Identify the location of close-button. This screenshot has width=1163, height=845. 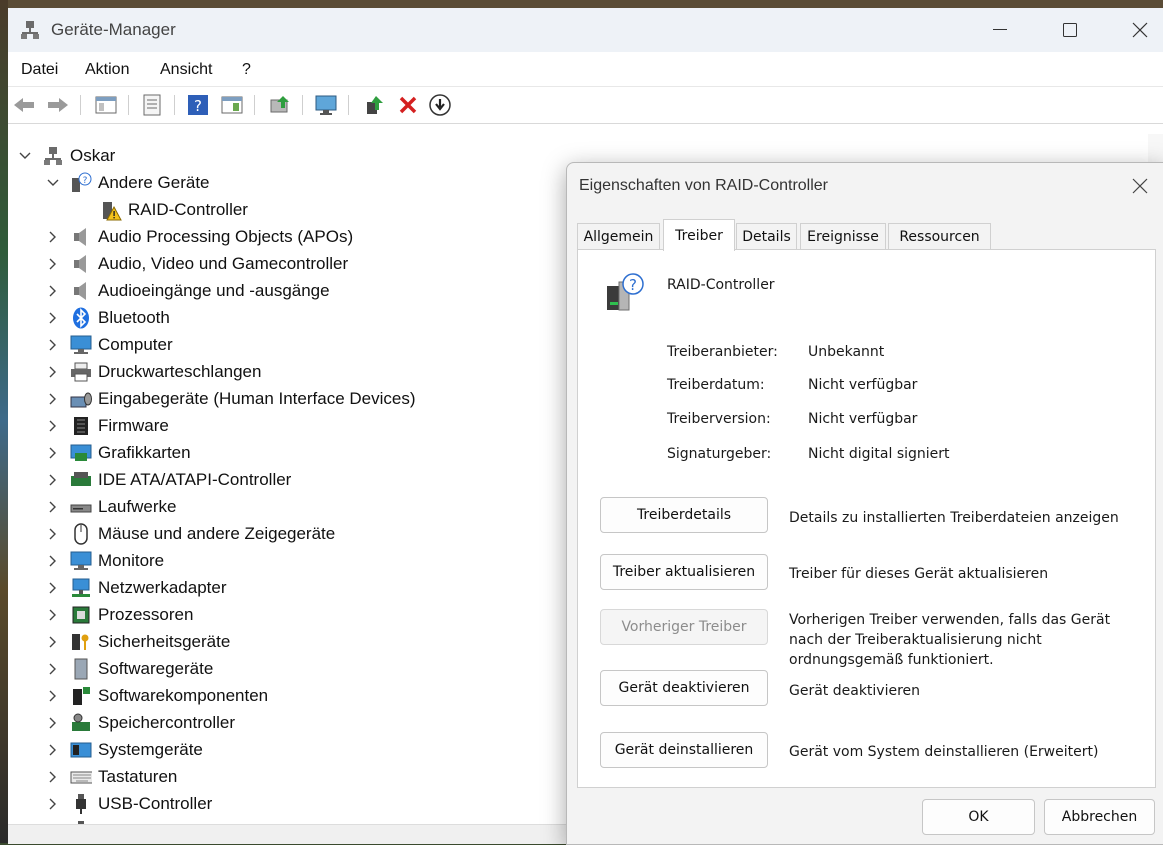
(1140, 30).